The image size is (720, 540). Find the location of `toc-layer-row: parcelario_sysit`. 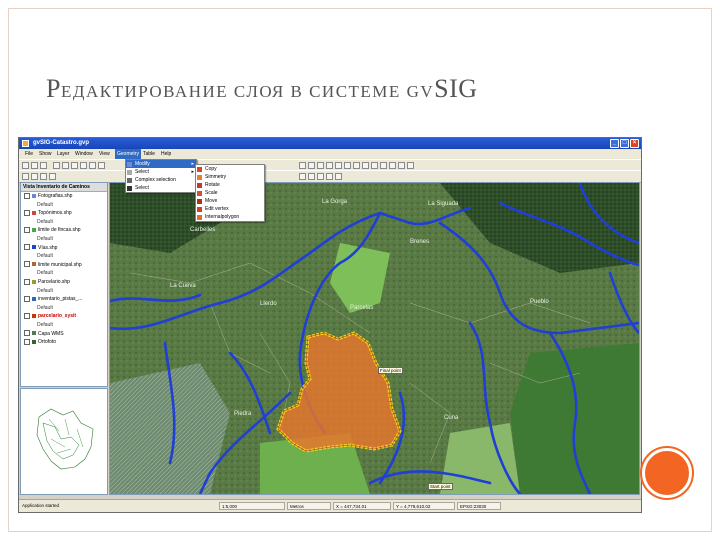

toc-layer-row: parcelario_sysit is located at coordinates (64, 316).